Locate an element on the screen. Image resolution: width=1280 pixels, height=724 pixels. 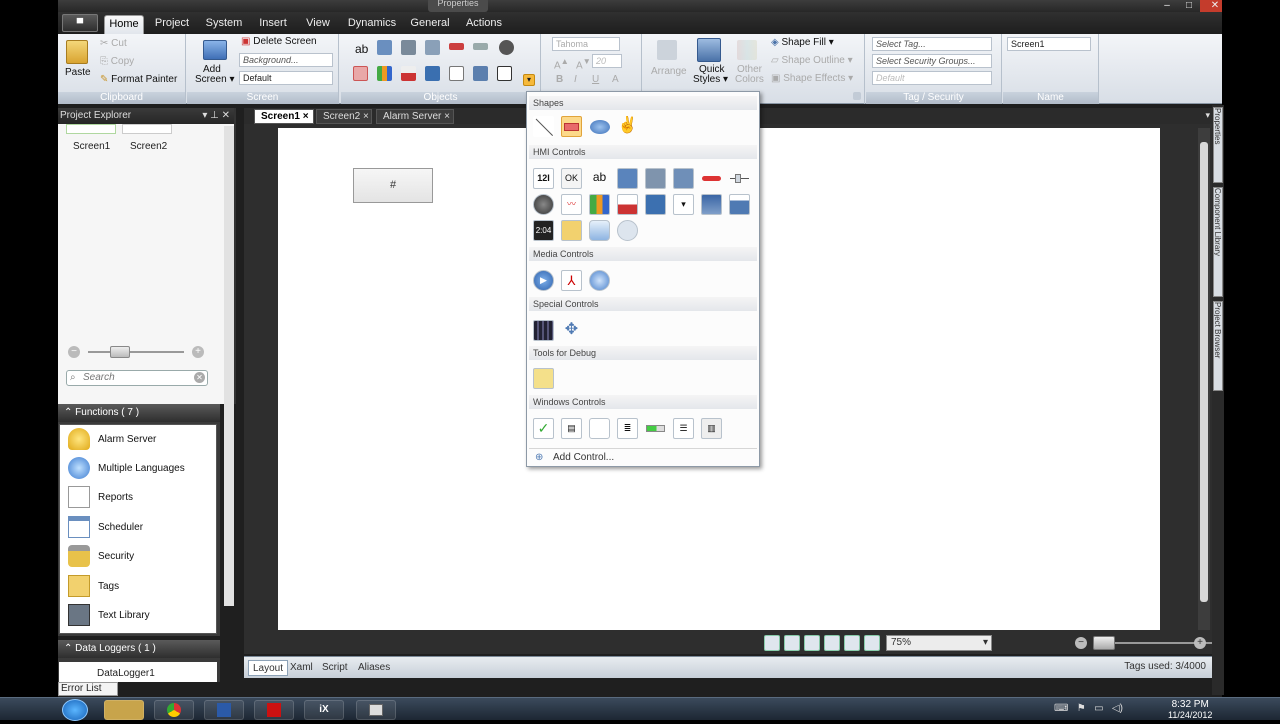
media-player-icon: ▶ is located at coordinates (543, 280).